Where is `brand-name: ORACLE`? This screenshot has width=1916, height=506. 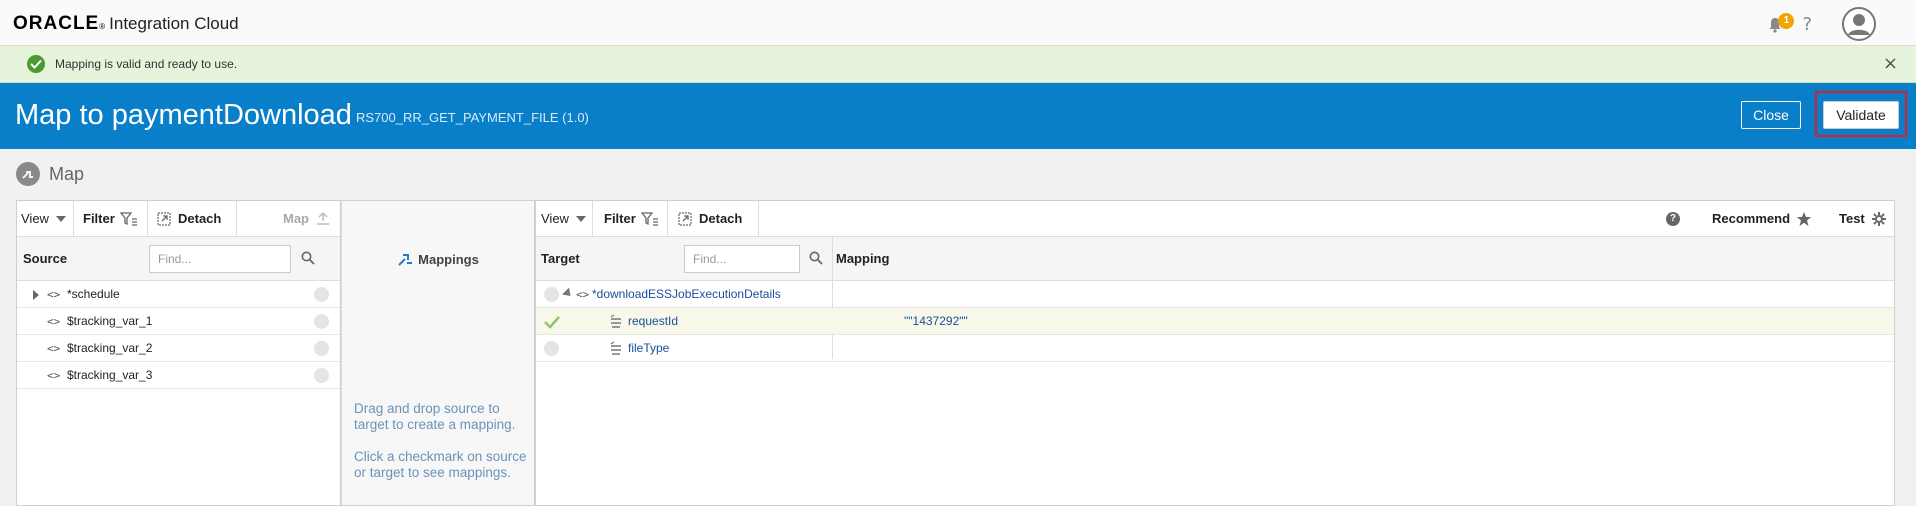 brand-name: ORACLE is located at coordinates (56, 23).